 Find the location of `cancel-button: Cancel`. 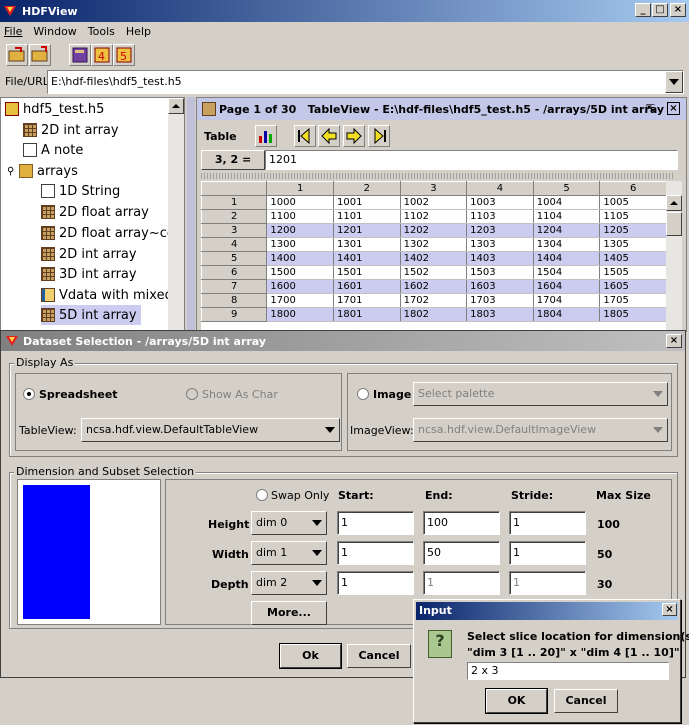

cancel-button: Cancel is located at coordinates (379, 656).